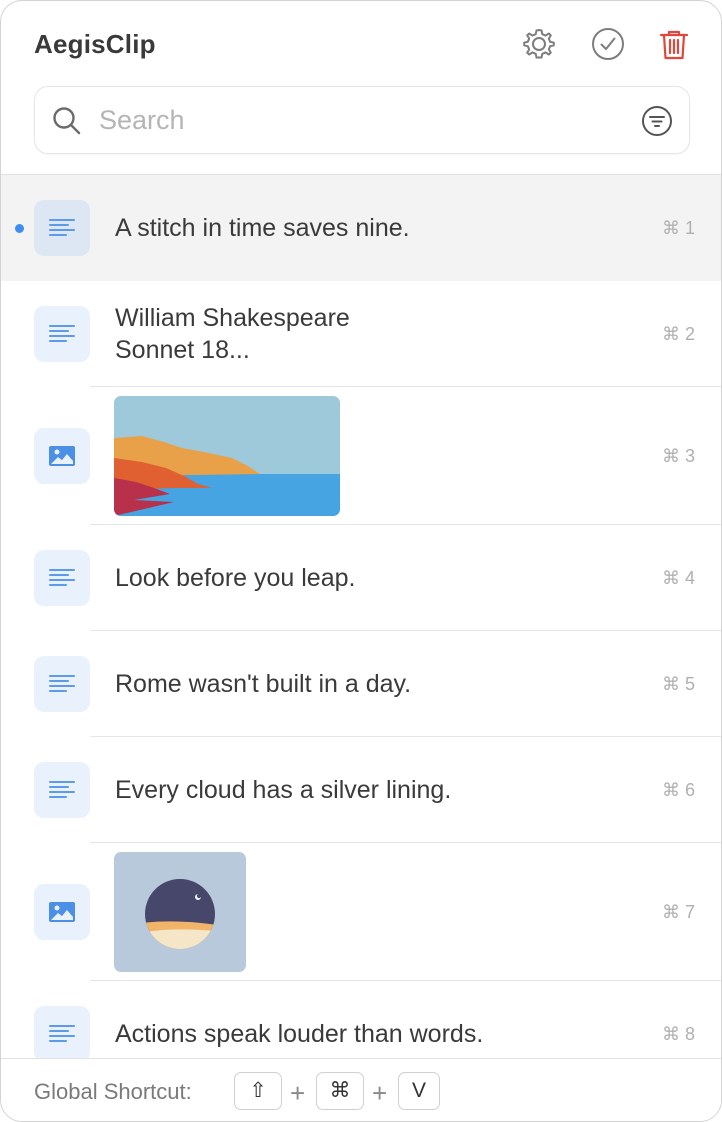 The image size is (722, 1122). I want to click on footer: Global Shortcut: ⇧ + ⌘ + V, so click(361, 1089).